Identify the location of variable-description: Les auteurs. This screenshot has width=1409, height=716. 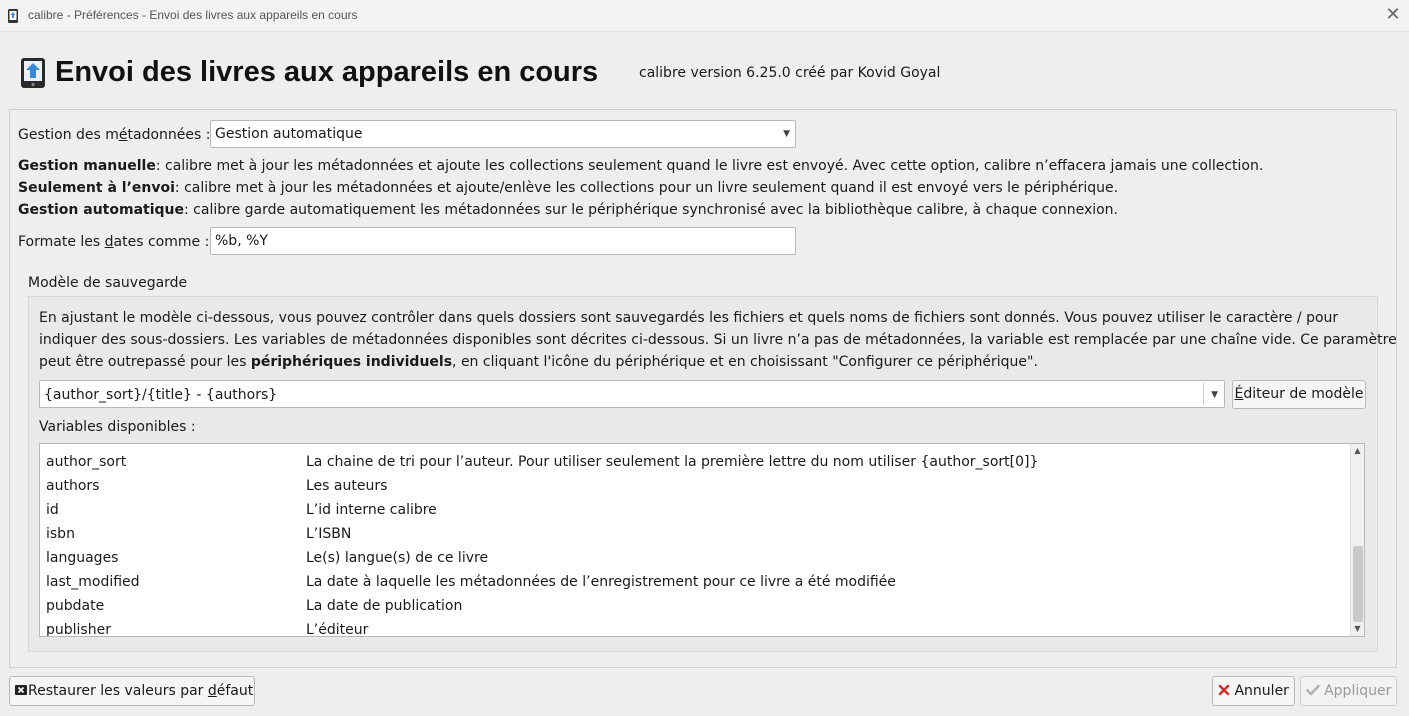
(347, 486).